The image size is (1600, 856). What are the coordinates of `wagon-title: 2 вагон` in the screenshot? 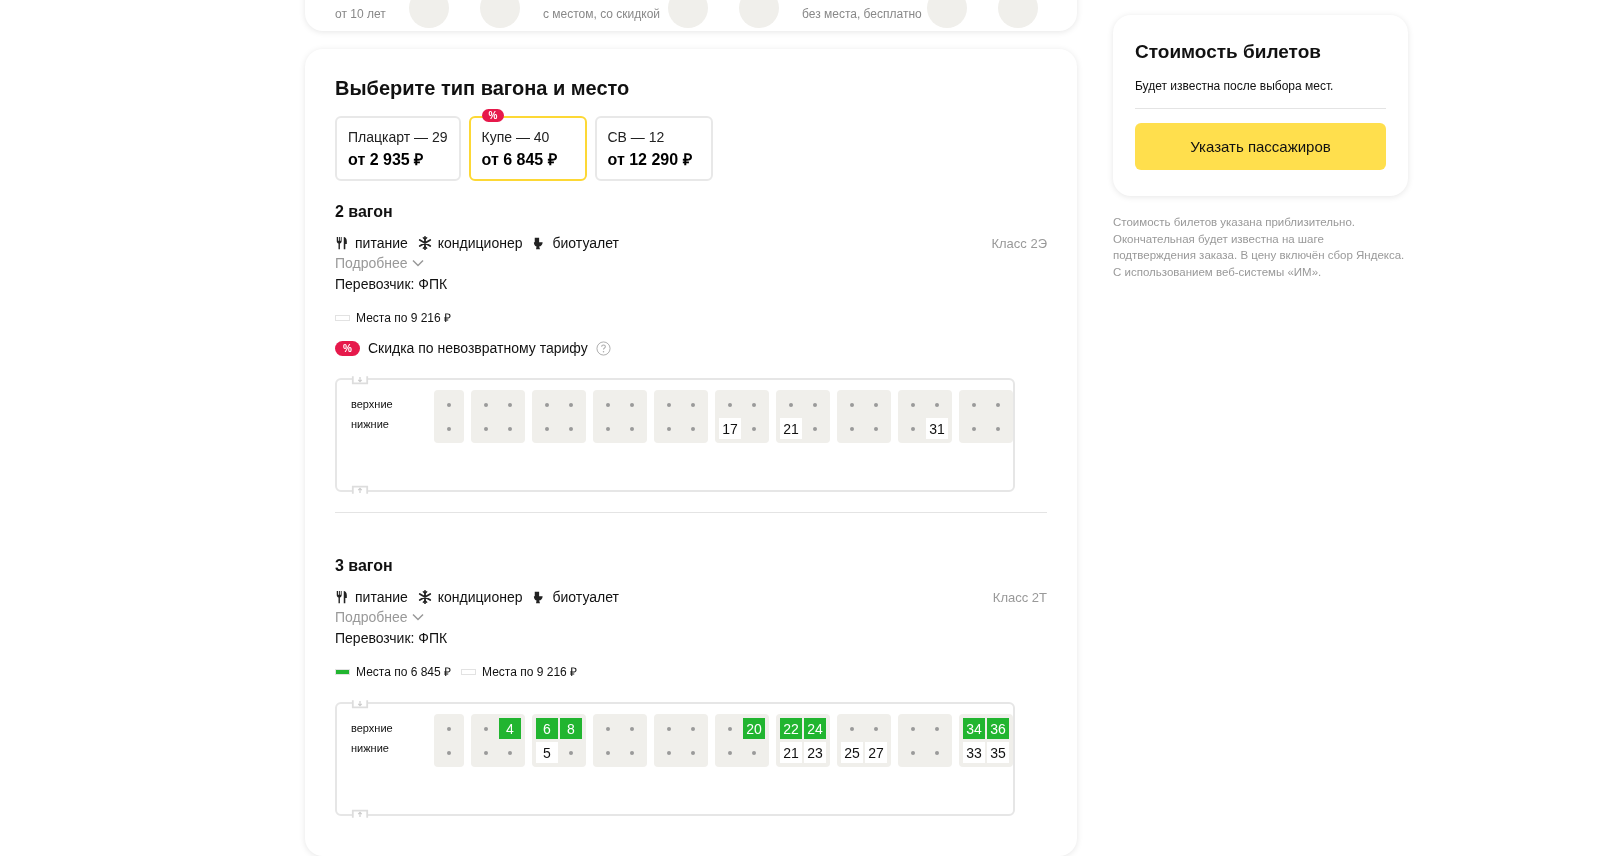 It's located at (364, 212).